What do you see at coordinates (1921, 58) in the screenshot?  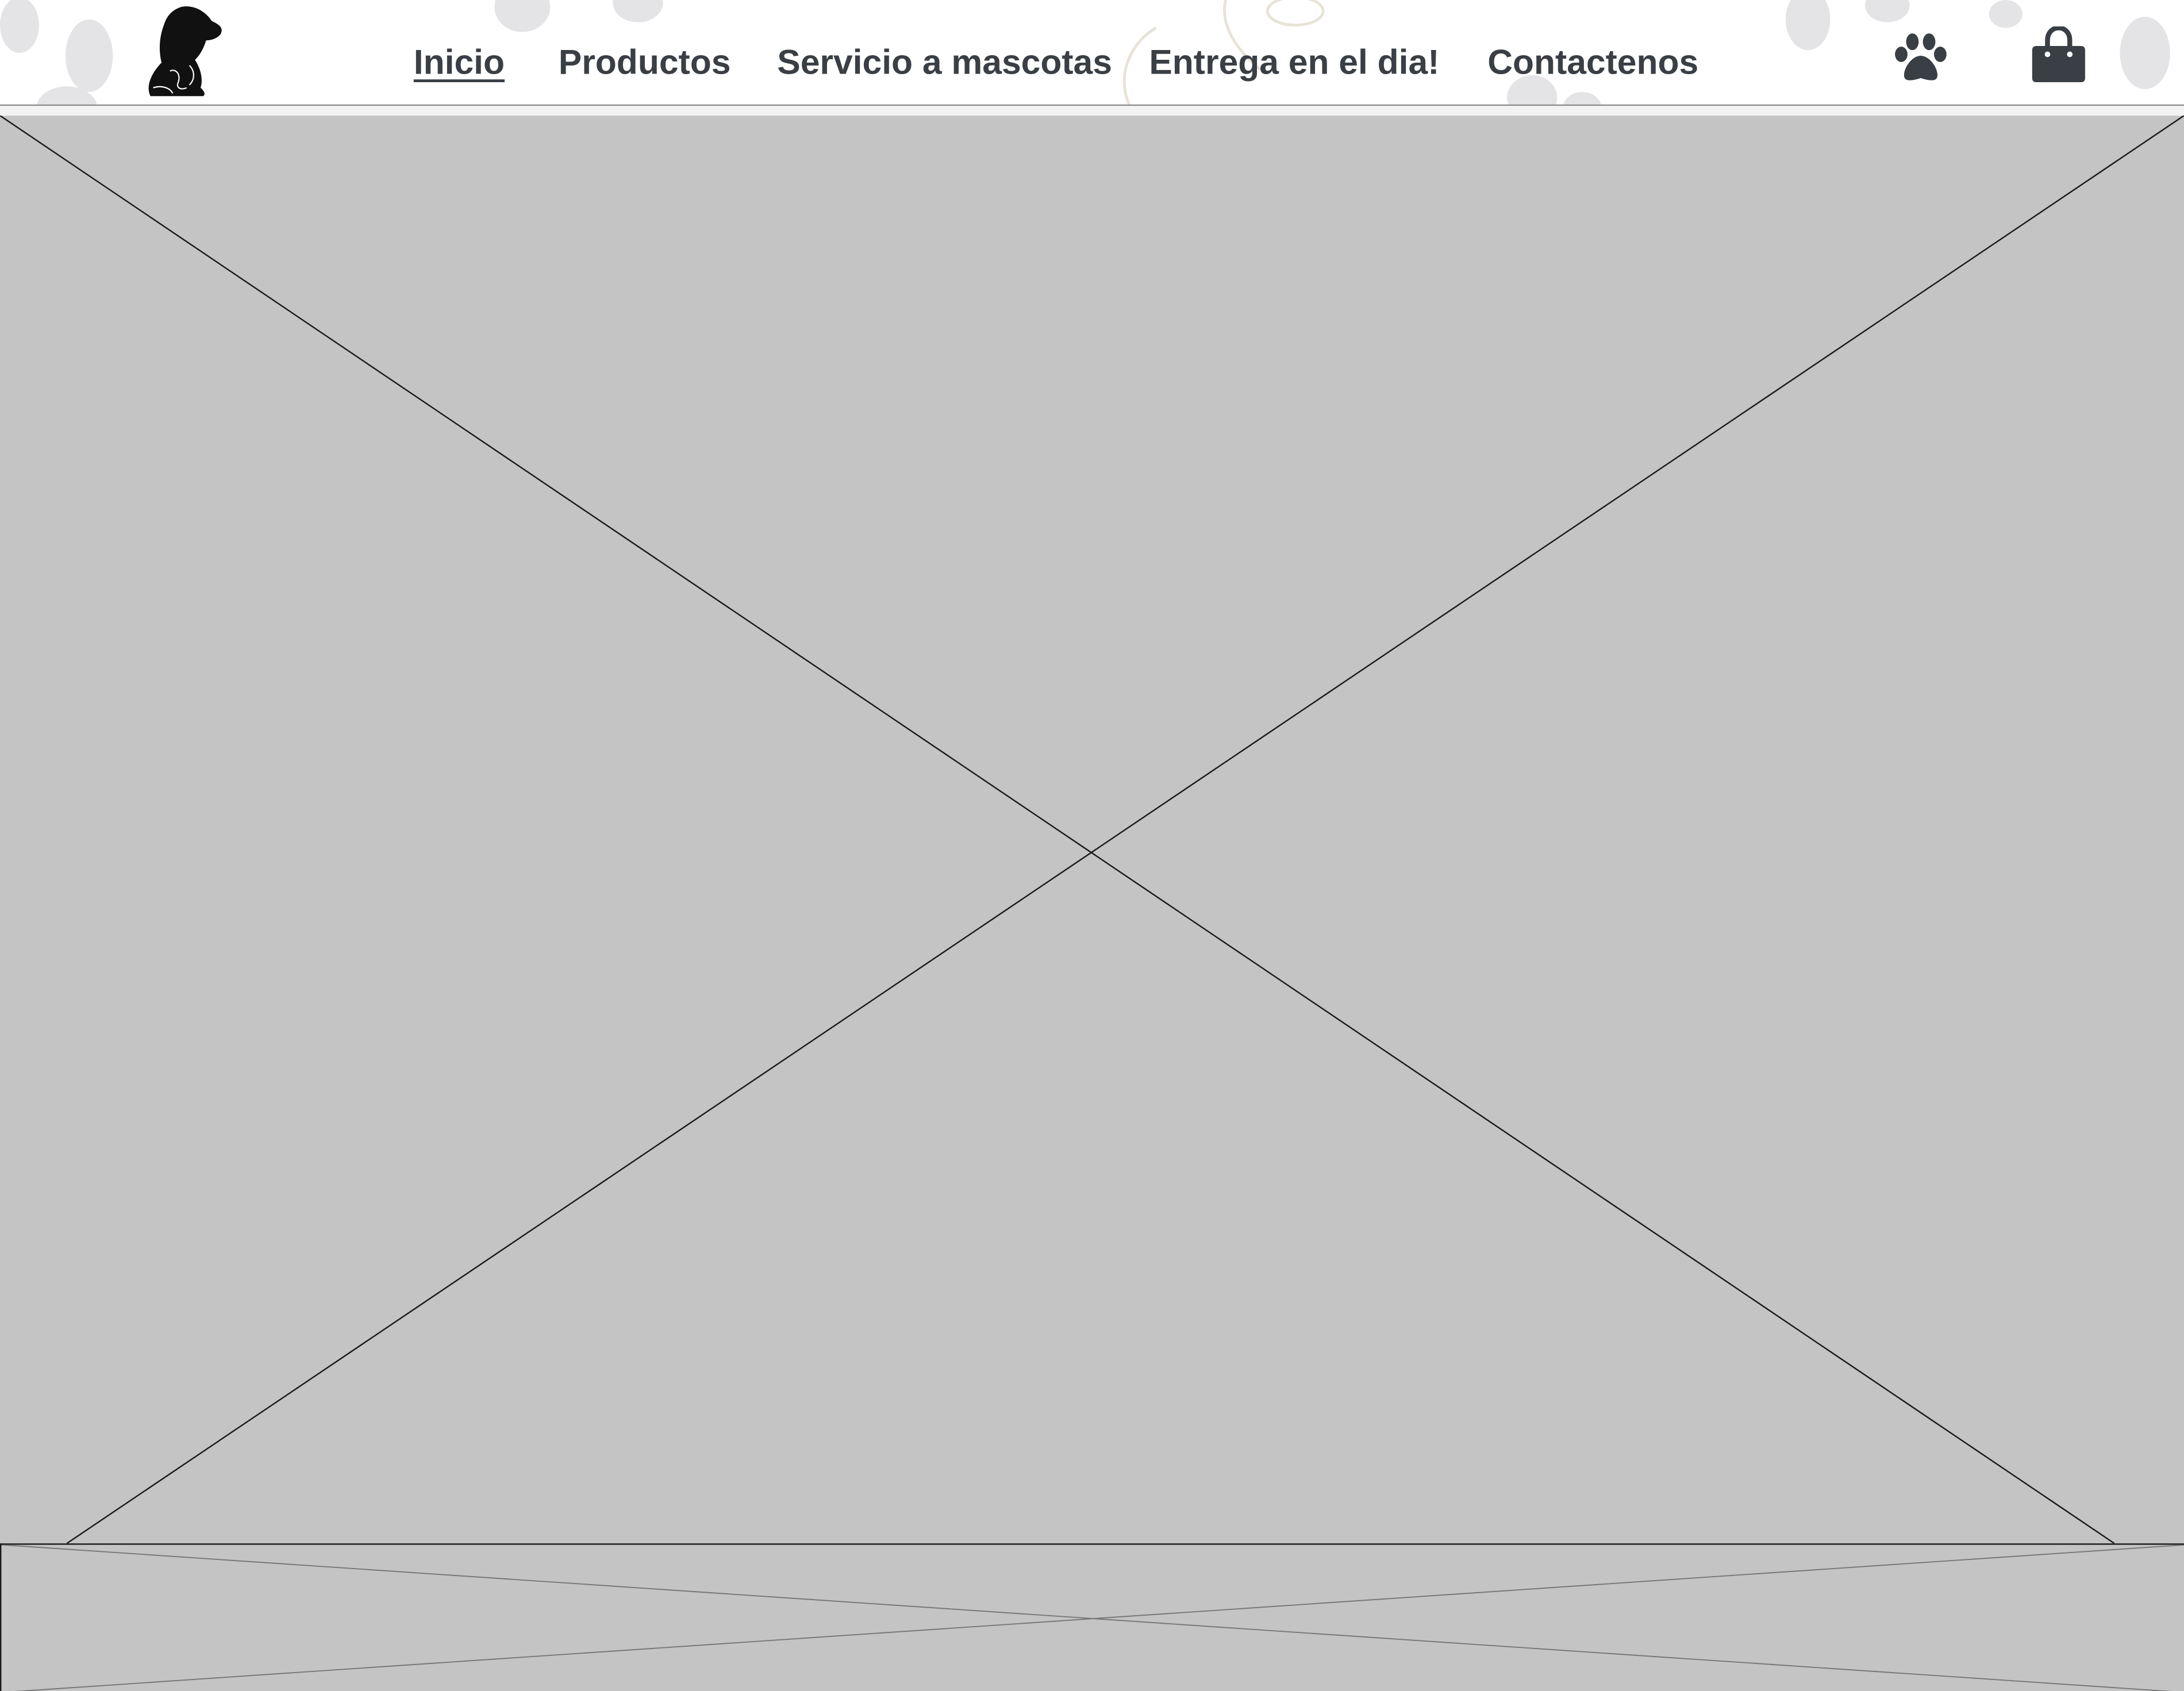 I see `paw-icon` at bounding box center [1921, 58].